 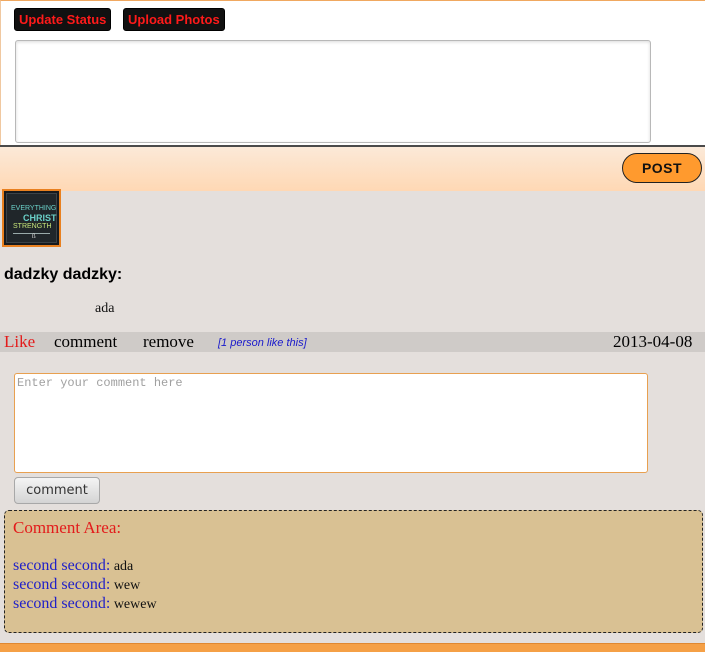 What do you see at coordinates (63, 274) in the screenshot?
I see `post-author: dadzky dadzky:` at bounding box center [63, 274].